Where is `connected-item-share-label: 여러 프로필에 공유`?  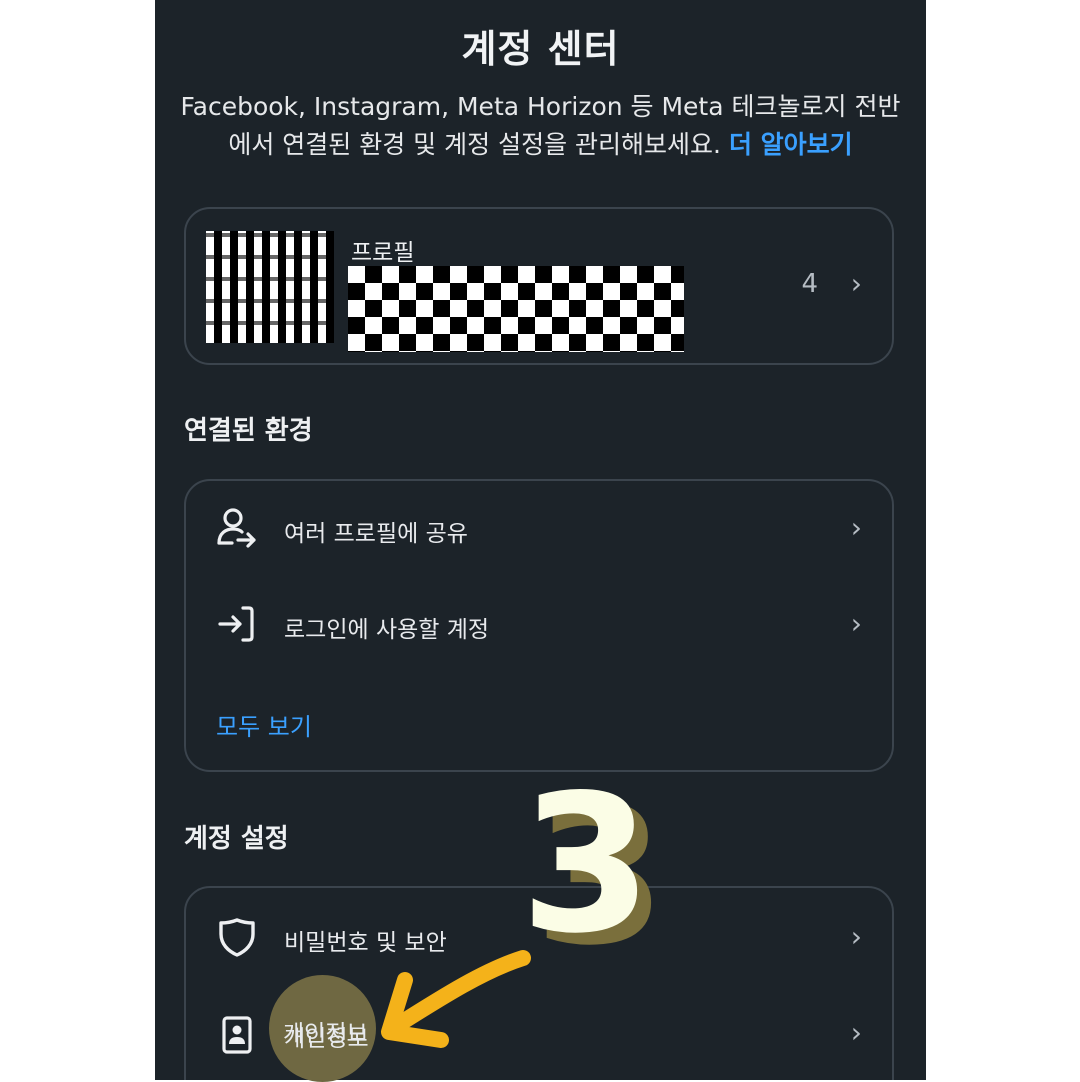
connected-item-share-label: 여러 프로필에 공유 is located at coordinates (376, 534).